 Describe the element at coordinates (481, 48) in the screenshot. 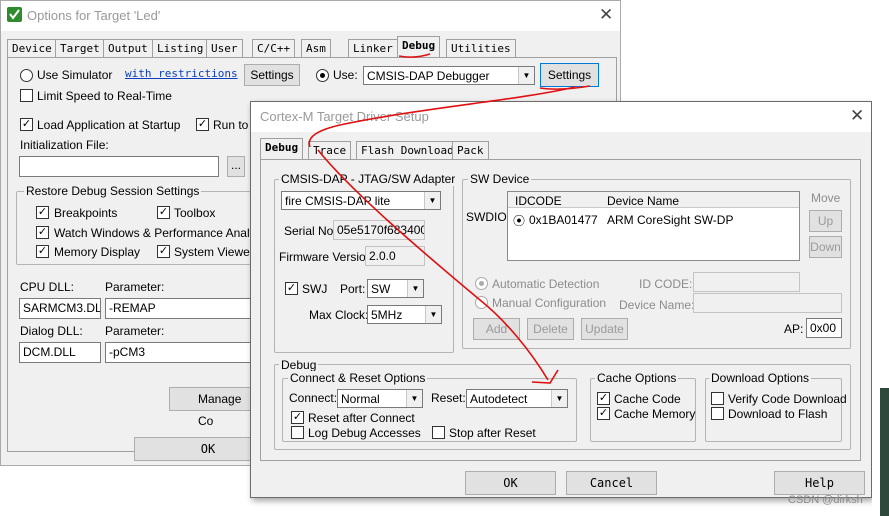

I see `tab-utilities: Utilities` at that location.